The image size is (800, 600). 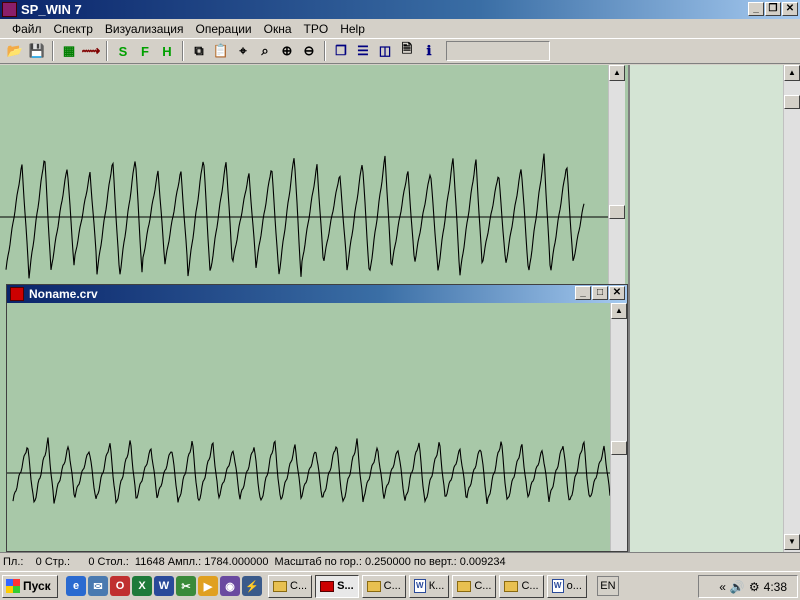 What do you see at coordinates (98, 586) in the screenshot?
I see `outlook-icon: ✉` at bounding box center [98, 586].